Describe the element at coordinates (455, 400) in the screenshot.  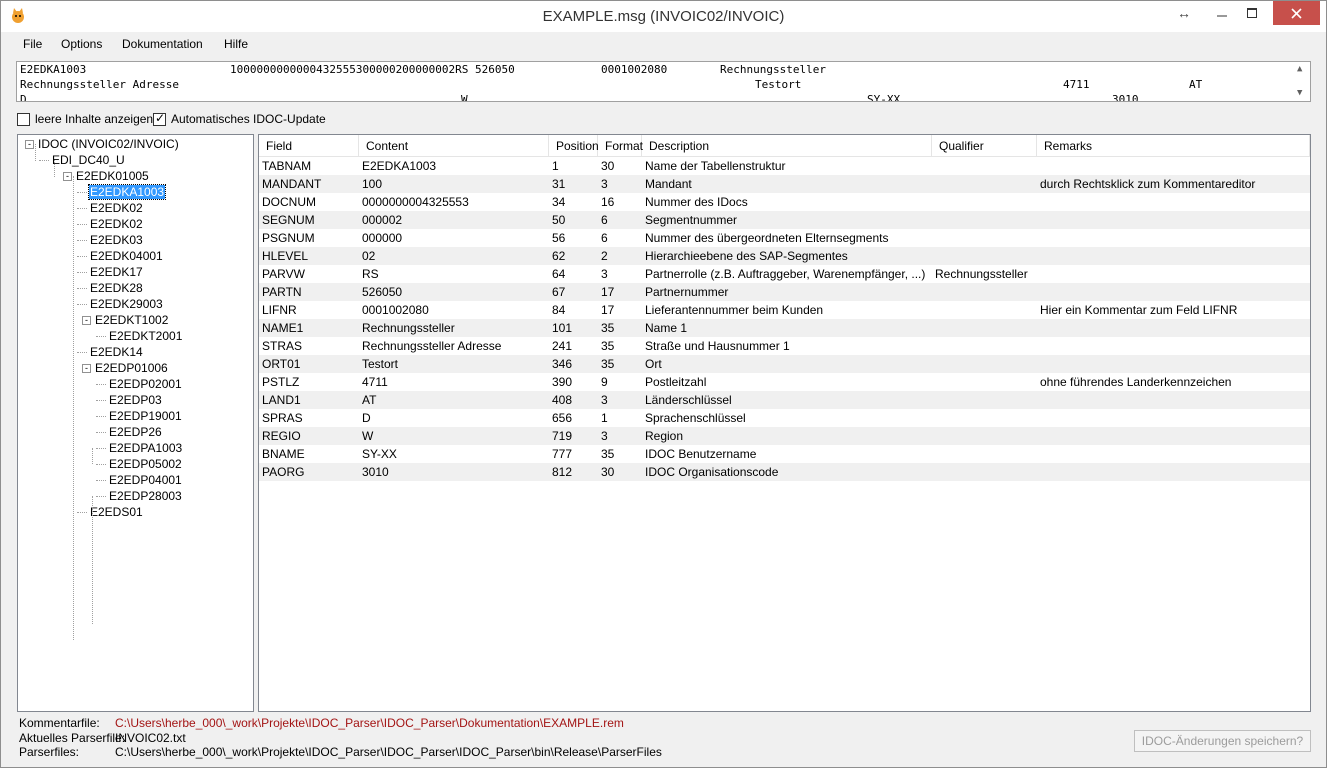
I see `table-cell: AT` at that location.